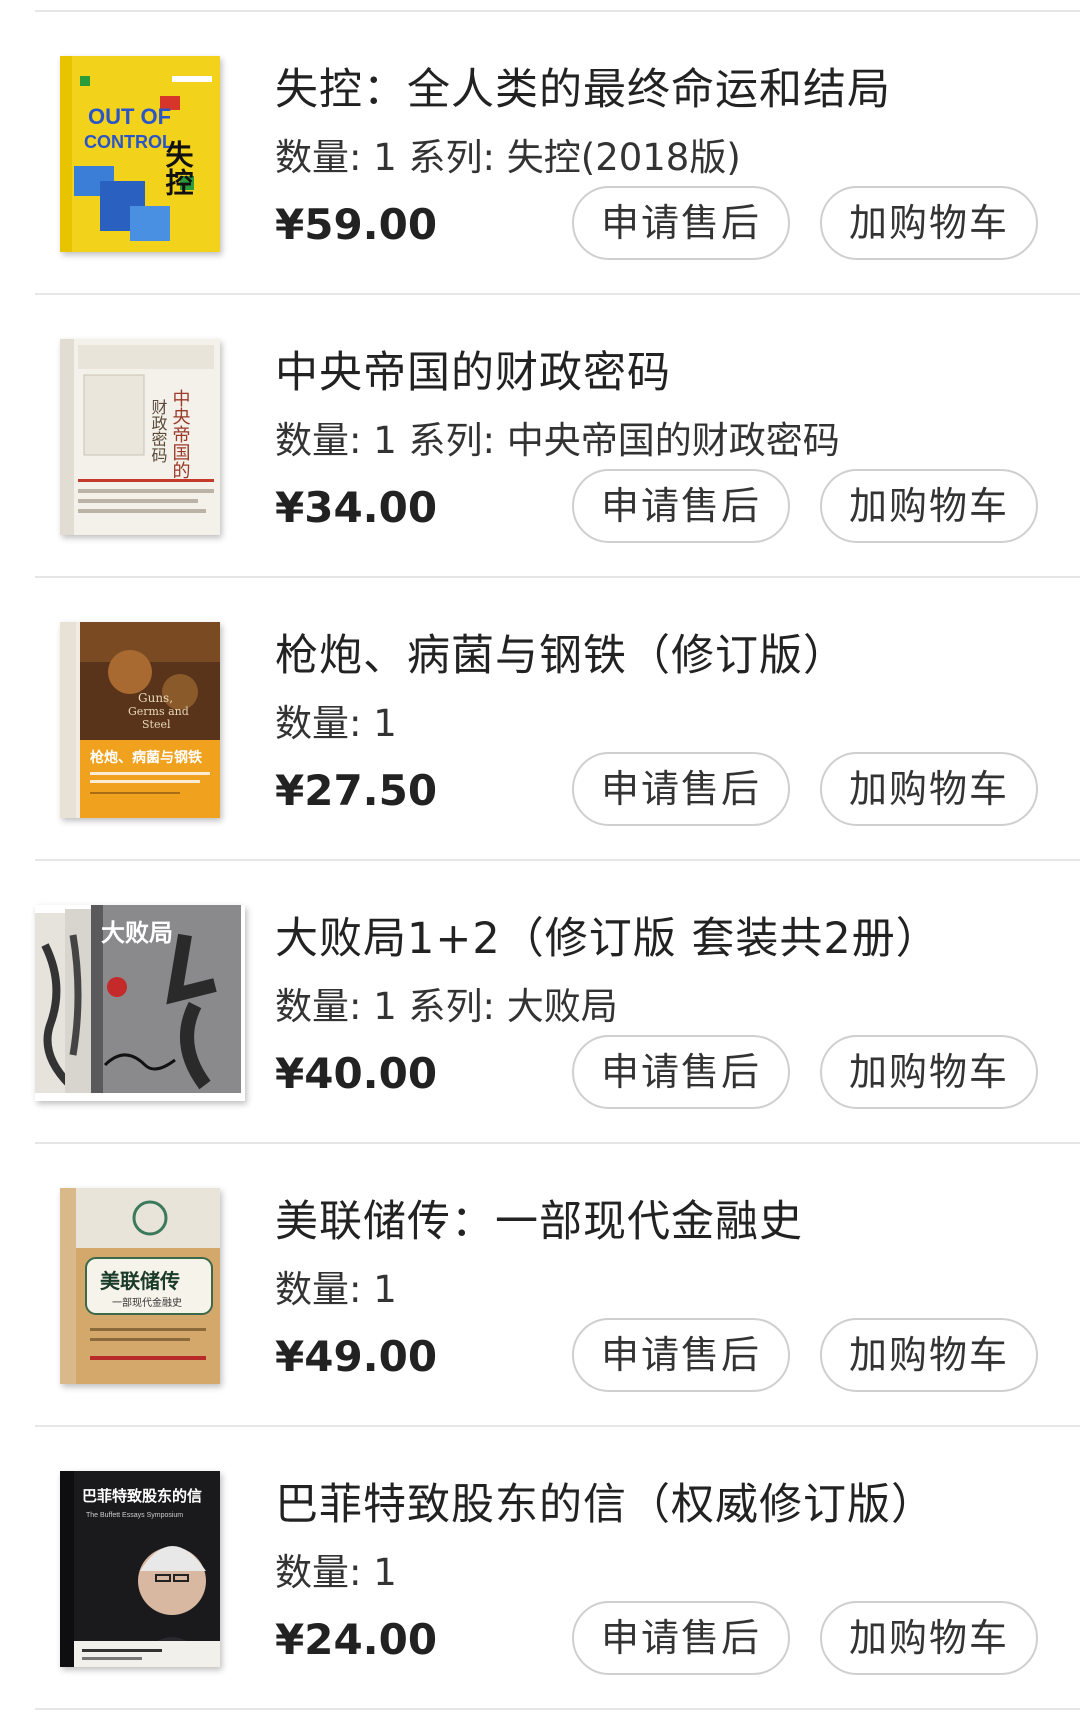  What do you see at coordinates (605, 1505) in the screenshot?
I see `product-title: 巴菲特致股东的信（权威修订版）` at bounding box center [605, 1505].